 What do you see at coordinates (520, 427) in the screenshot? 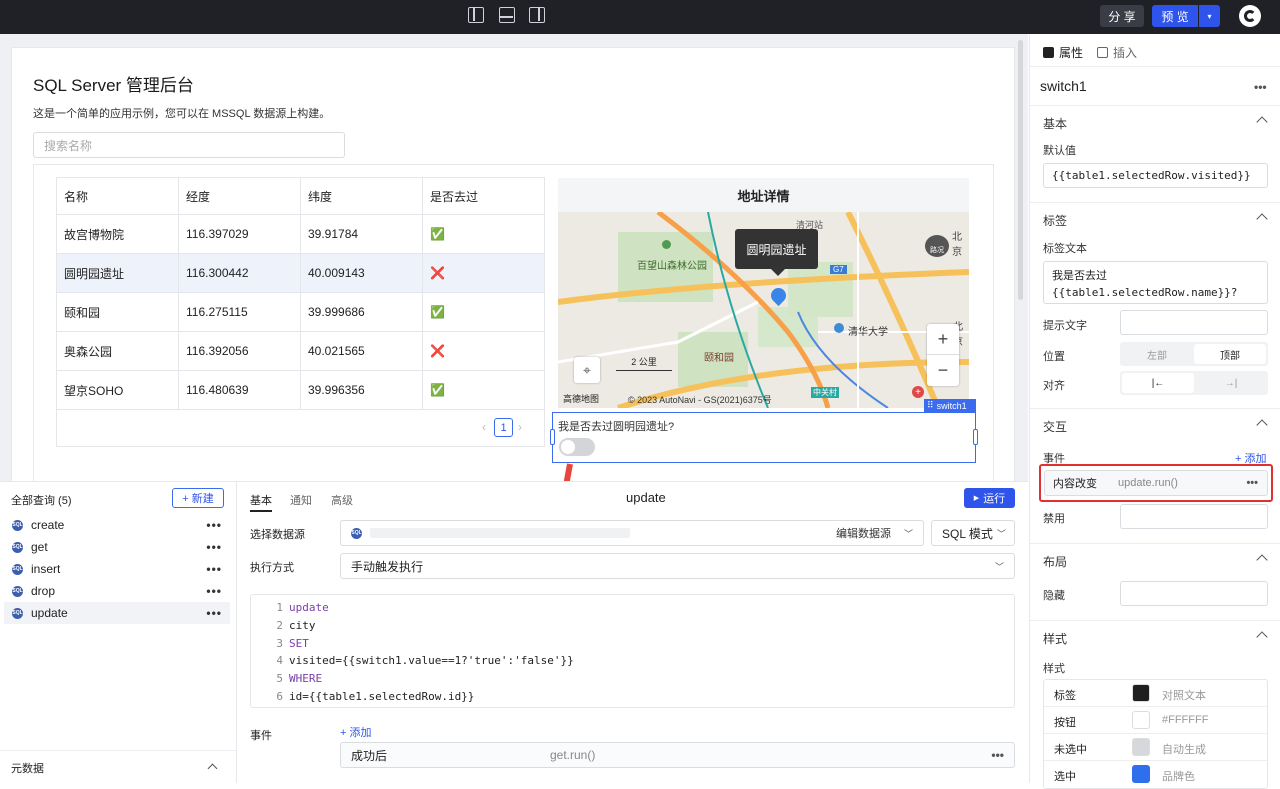
I see `next-page-icon: ›` at bounding box center [520, 427].